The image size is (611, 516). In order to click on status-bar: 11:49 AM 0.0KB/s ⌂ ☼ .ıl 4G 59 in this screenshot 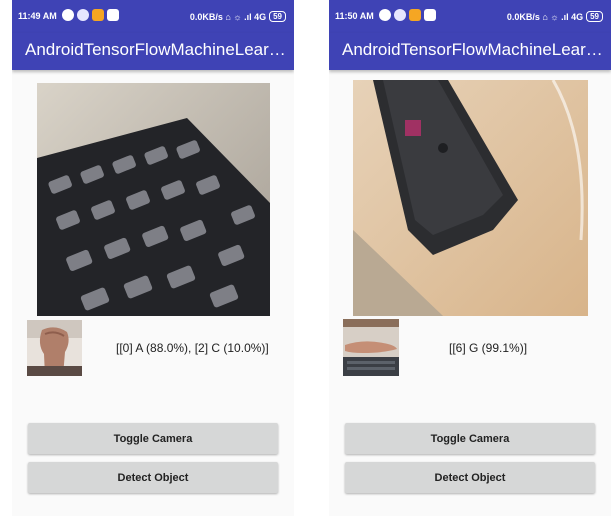, I will do `click(153, 16)`.